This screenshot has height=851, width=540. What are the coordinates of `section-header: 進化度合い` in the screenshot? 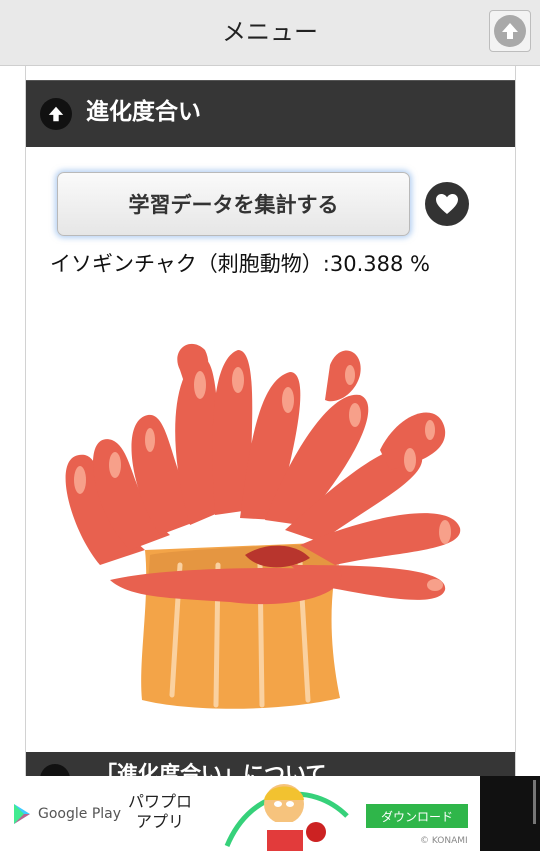 It's located at (270, 113).